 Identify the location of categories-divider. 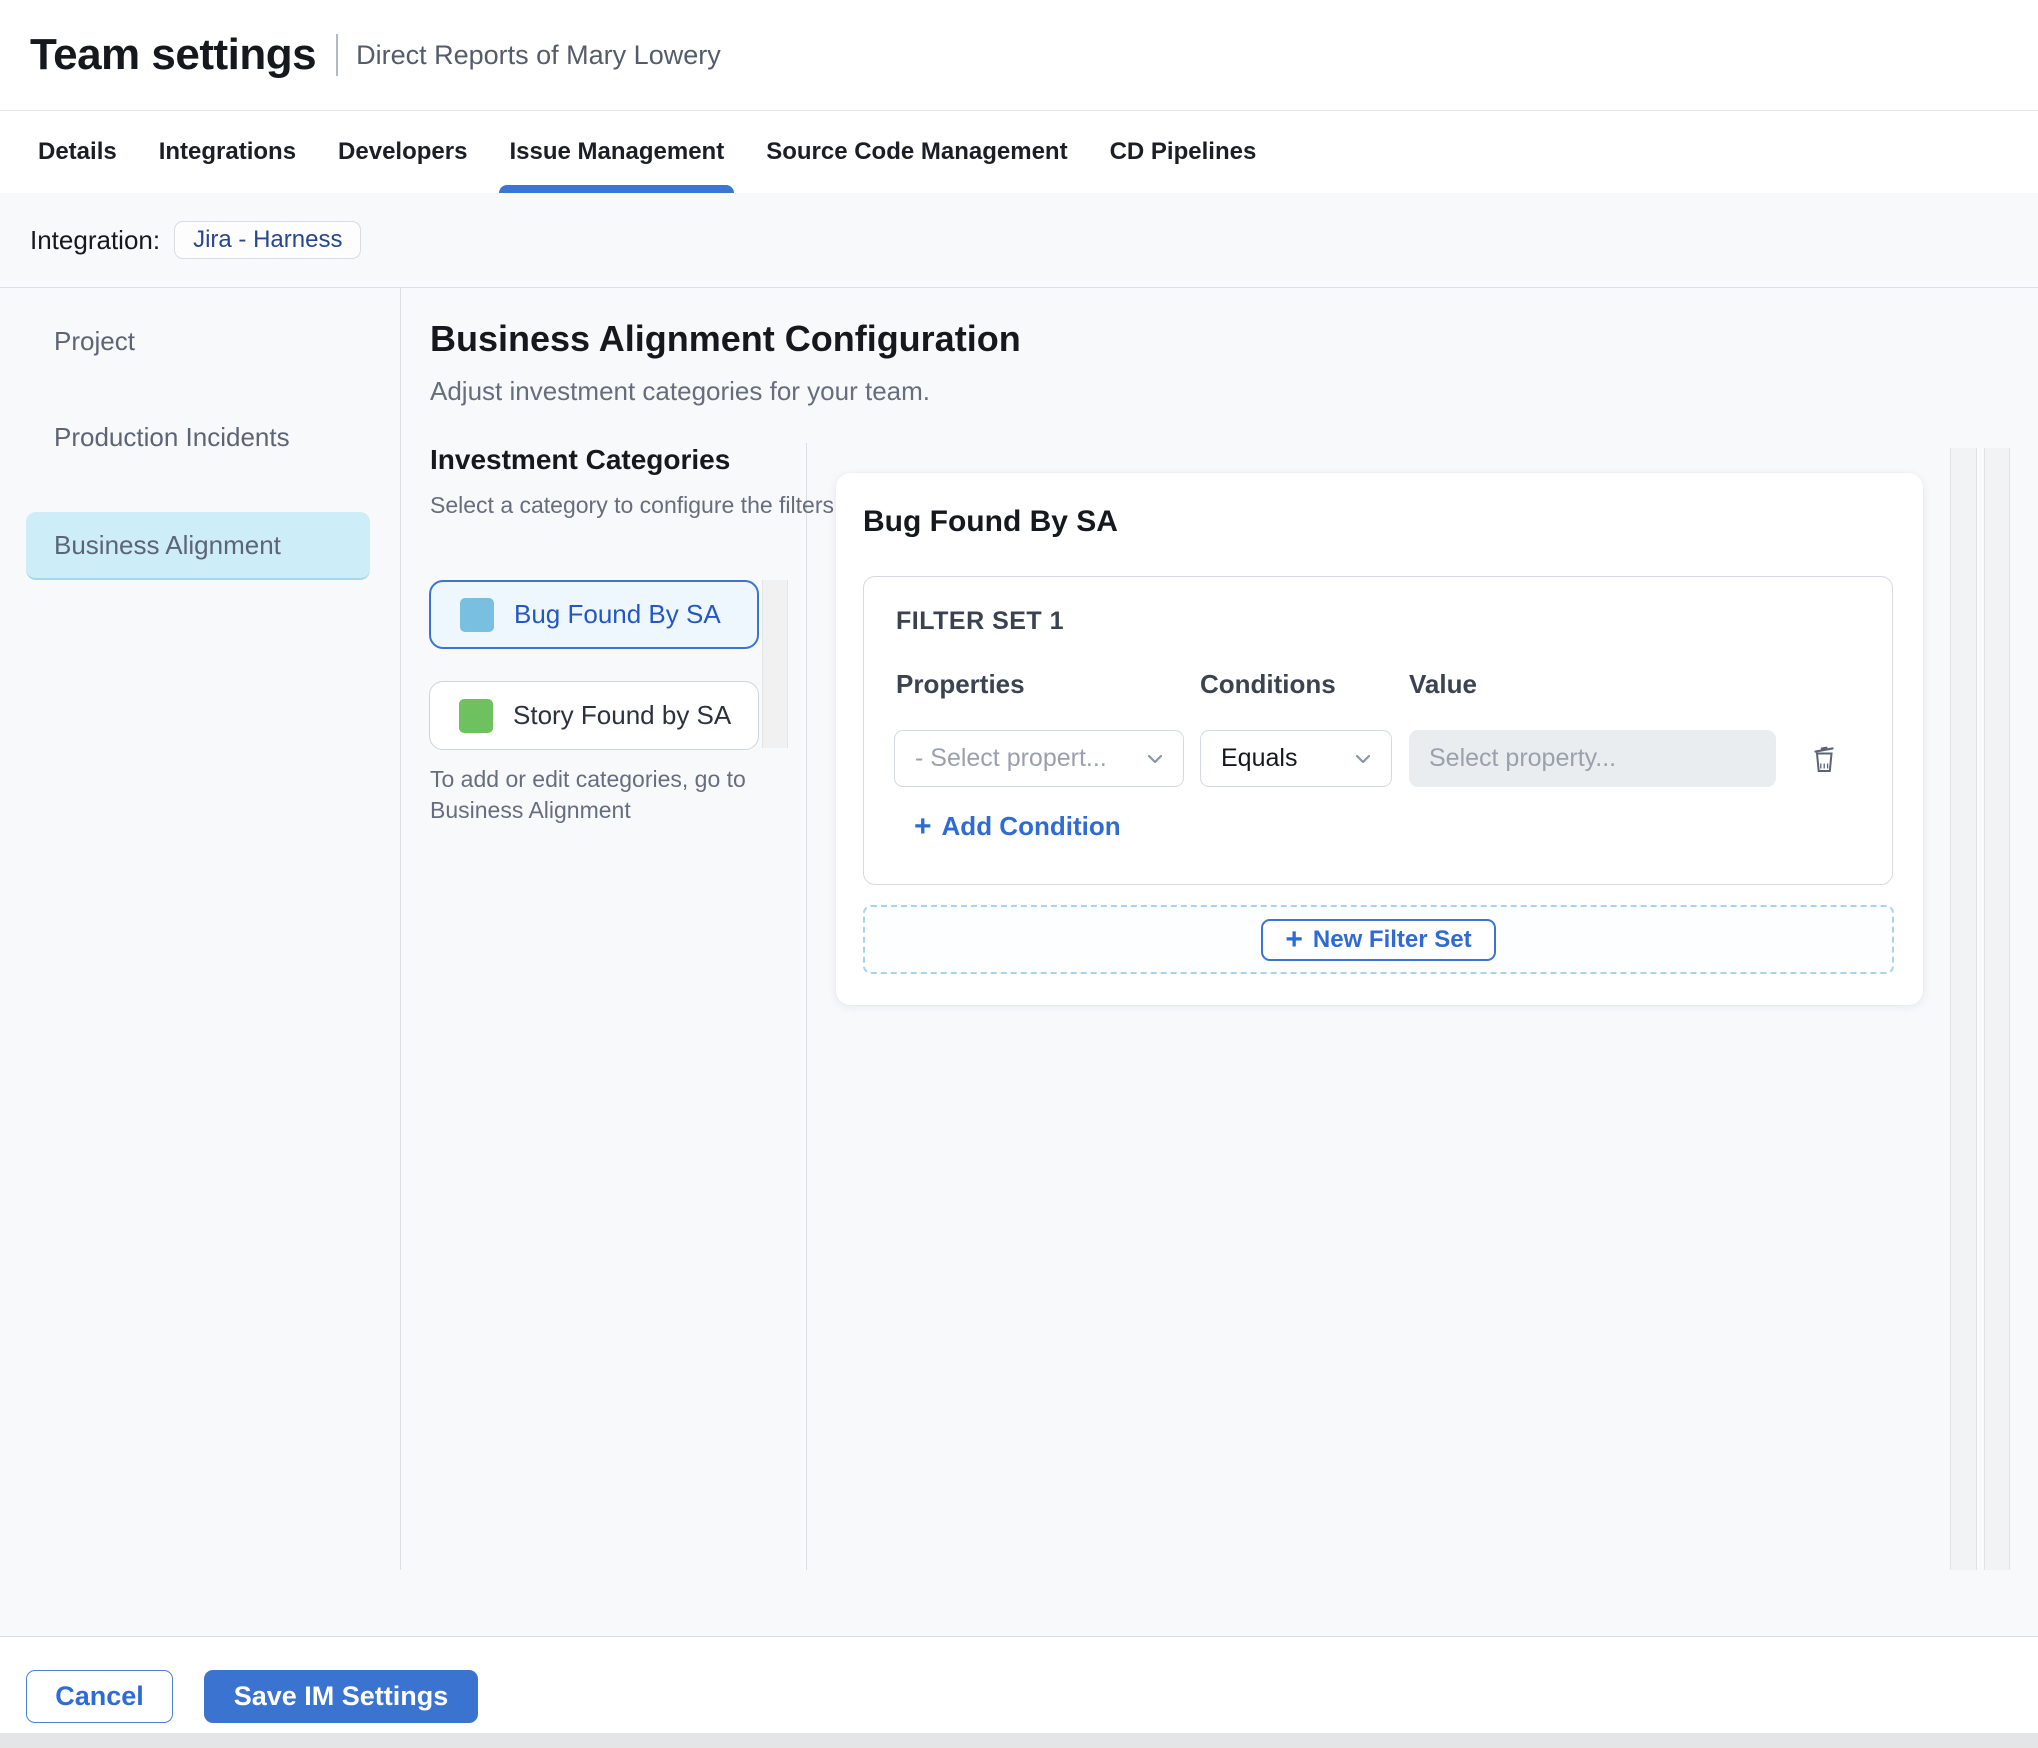
(806, 1006).